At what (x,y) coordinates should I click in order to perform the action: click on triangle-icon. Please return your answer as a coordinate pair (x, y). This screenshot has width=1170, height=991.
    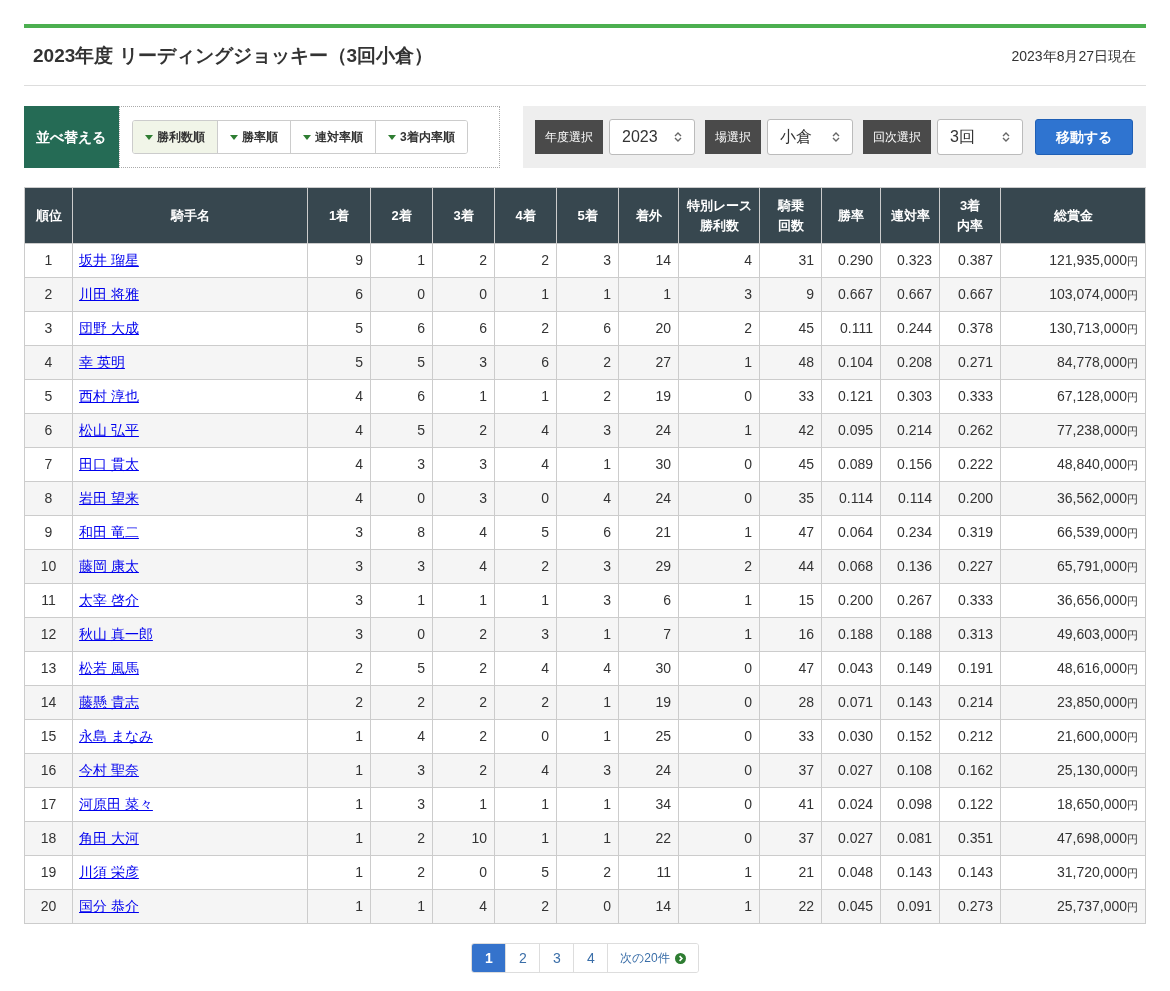
    Looking at the image, I should click on (392, 137).